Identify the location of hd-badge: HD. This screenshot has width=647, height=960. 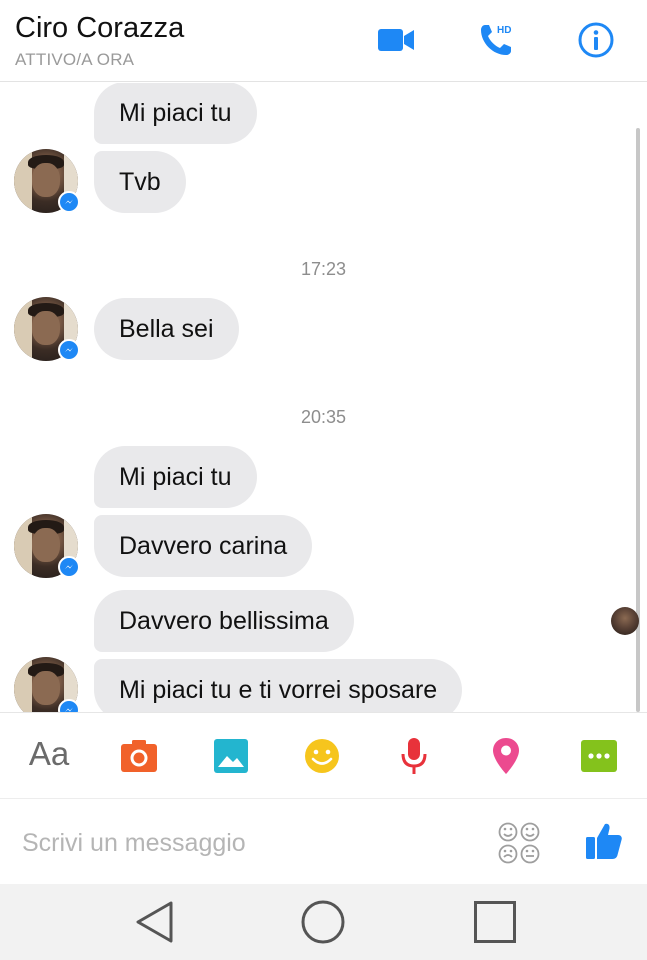
(504, 30).